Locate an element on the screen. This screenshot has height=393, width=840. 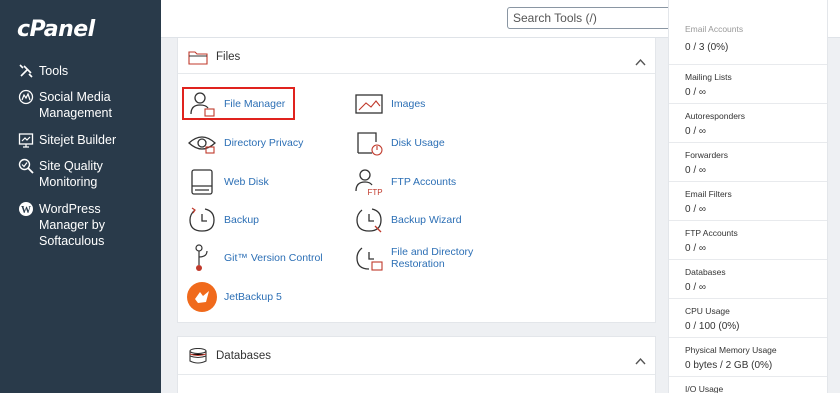
restoration-icon is located at coordinates (369, 258).